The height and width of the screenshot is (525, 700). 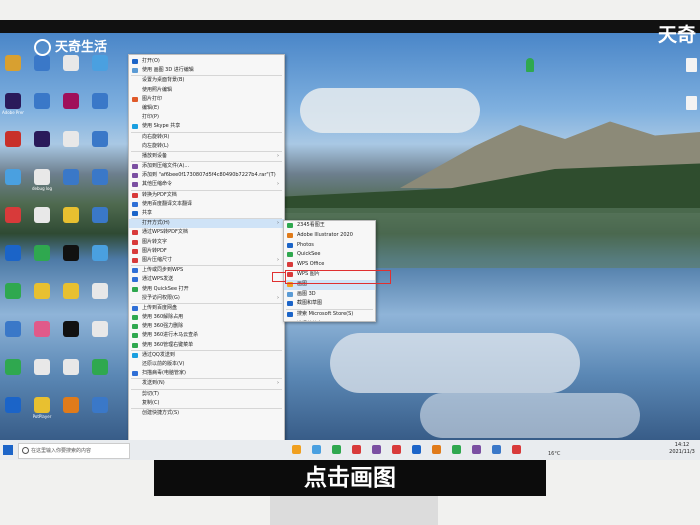 What do you see at coordinates (13, 104) in the screenshot?
I see `desktop-icon: Adobe Premiere` at bounding box center [13, 104].